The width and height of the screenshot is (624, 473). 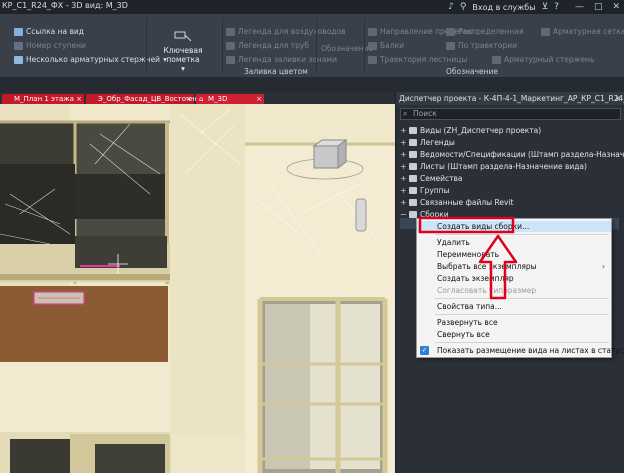 I want to click on highlight-box, so click(x=466, y=225).